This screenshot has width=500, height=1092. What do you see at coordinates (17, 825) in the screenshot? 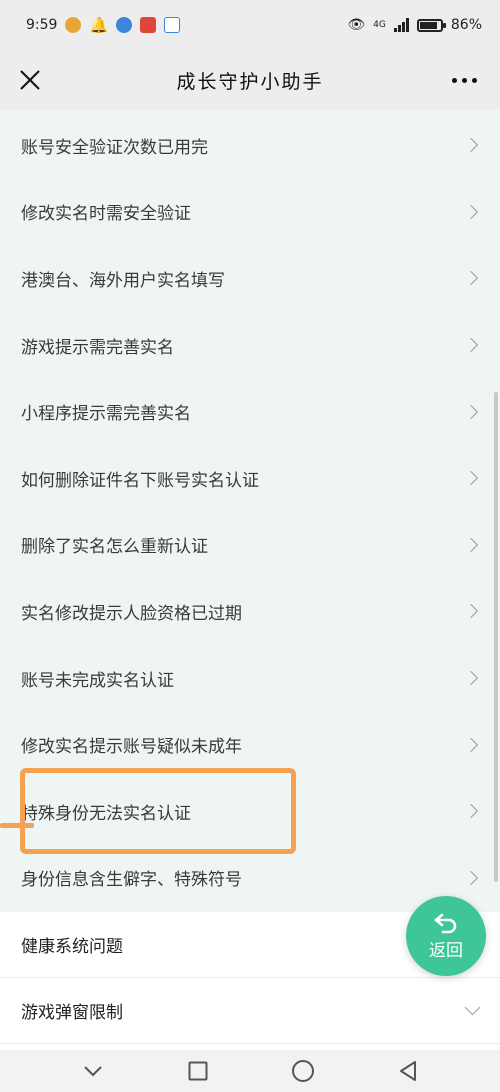
I see `highlight-marker` at bounding box center [17, 825].